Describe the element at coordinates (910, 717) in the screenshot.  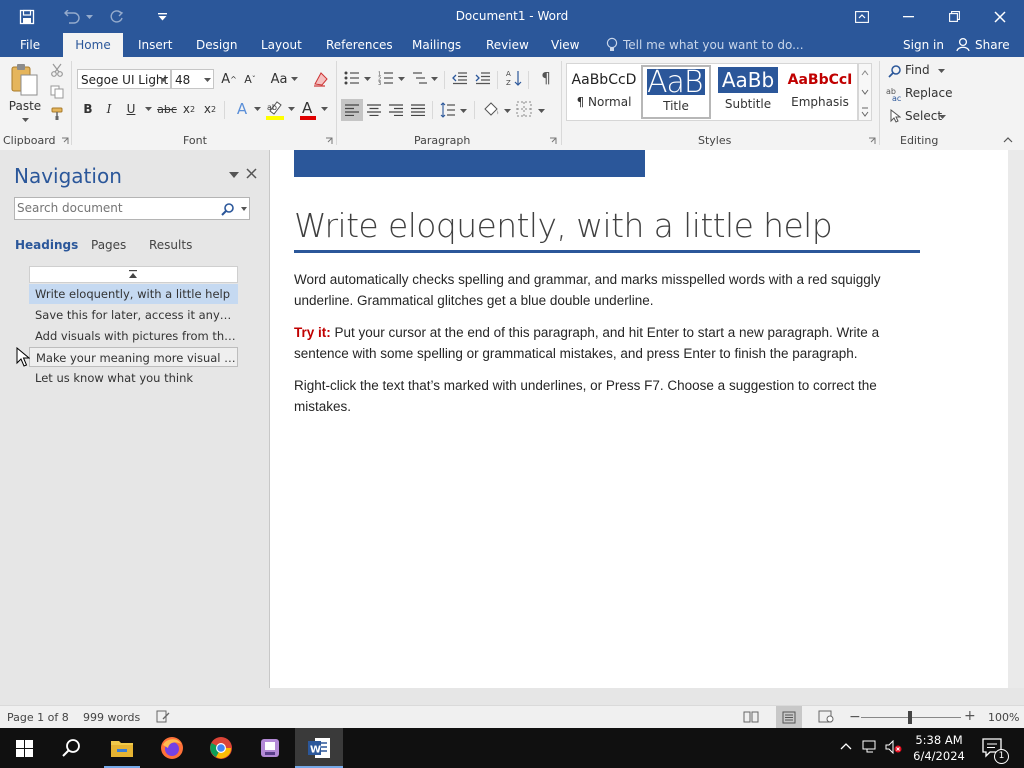
I see `zoom-slider-thumb` at that location.